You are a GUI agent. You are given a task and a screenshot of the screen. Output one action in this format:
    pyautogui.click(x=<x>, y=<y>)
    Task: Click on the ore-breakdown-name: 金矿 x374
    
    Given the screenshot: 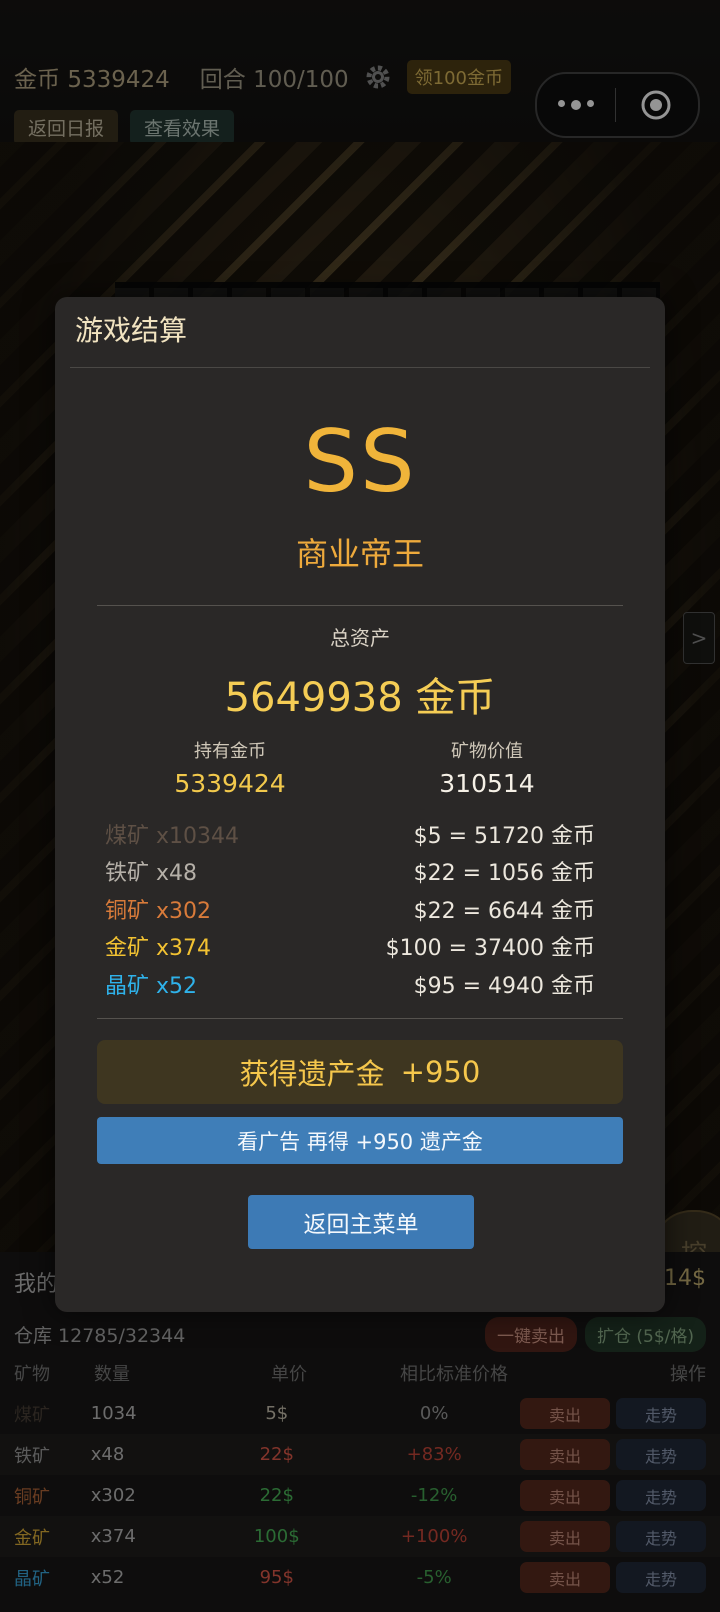 What is the action you would take?
    pyautogui.click(x=158, y=949)
    